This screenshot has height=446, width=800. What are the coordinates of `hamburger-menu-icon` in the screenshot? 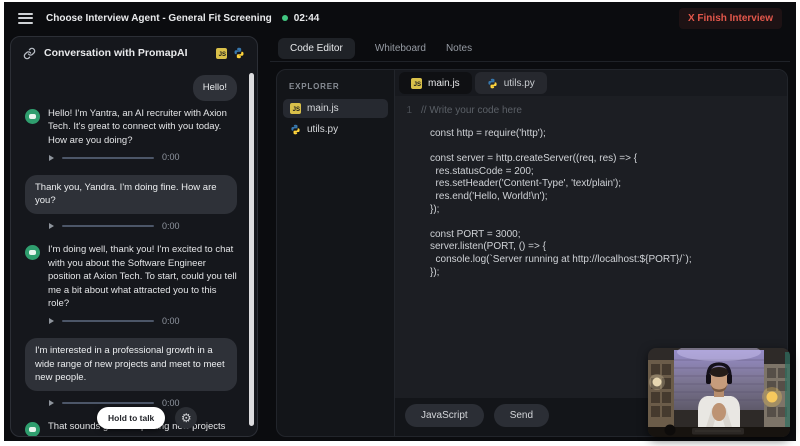 It's located at (25, 18).